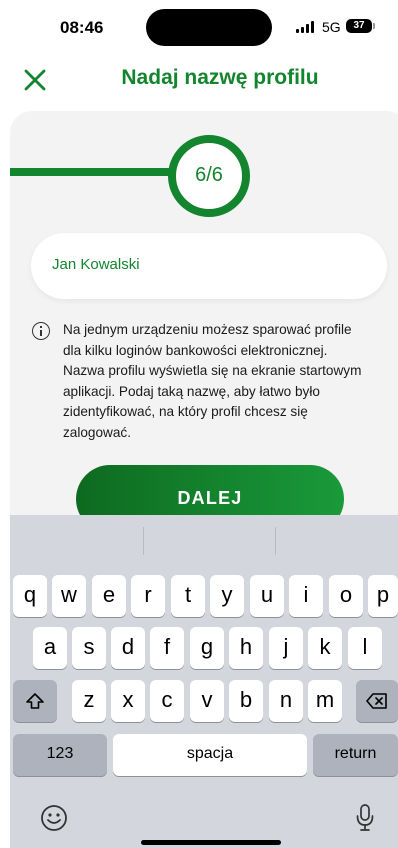  What do you see at coordinates (41, 331) in the screenshot?
I see `info-icon` at bounding box center [41, 331].